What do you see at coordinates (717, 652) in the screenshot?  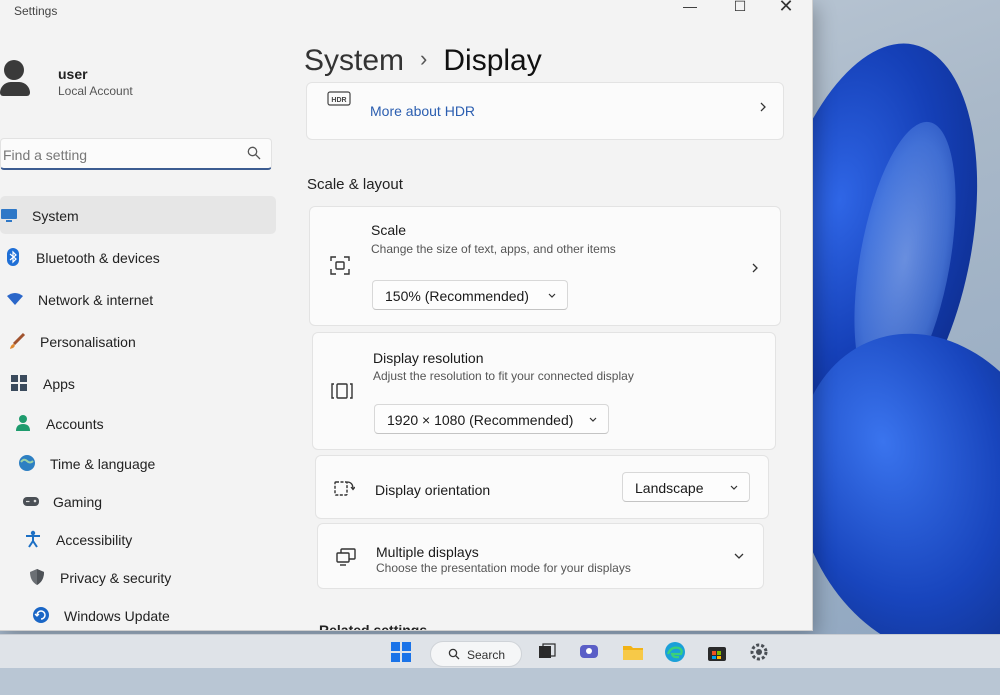 I see `store-icon` at bounding box center [717, 652].